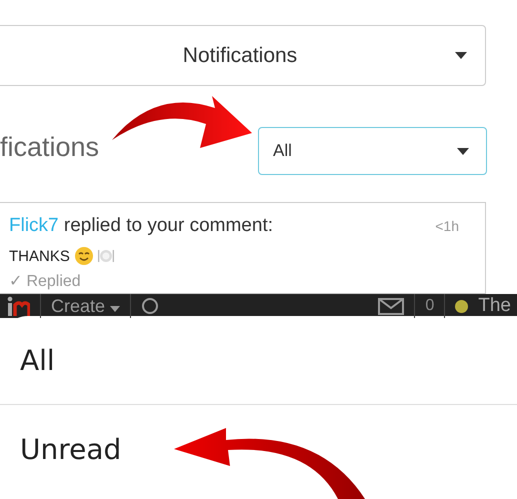 The image size is (517, 499). Describe the element at coordinates (106, 256) in the screenshot. I see `plate-icon` at that location.